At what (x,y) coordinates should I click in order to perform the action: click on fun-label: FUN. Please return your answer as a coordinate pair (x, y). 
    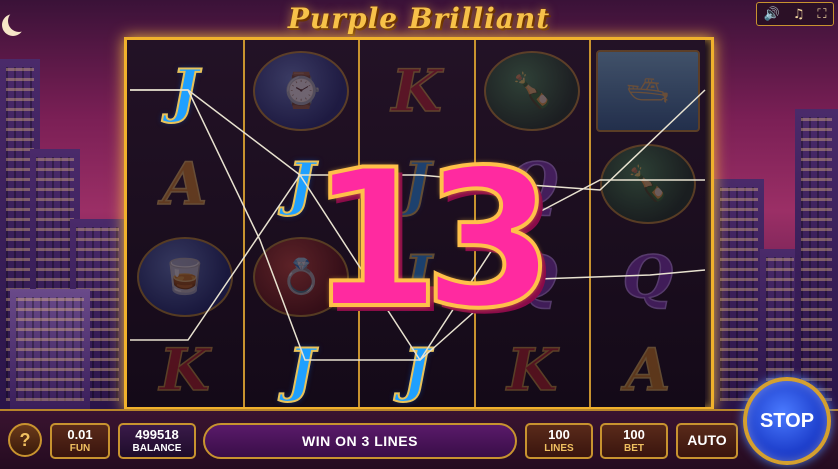
    Looking at the image, I should click on (80, 448).